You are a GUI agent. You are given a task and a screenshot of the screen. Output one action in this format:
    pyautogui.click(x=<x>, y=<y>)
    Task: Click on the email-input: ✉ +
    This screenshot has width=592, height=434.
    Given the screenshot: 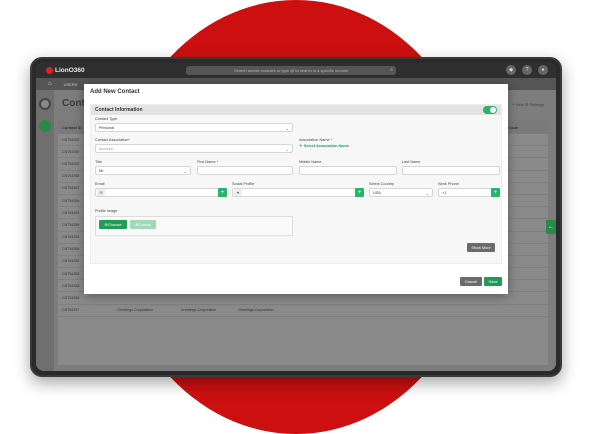 What is the action you would take?
    pyautogui.click(x=161, y=192)
    